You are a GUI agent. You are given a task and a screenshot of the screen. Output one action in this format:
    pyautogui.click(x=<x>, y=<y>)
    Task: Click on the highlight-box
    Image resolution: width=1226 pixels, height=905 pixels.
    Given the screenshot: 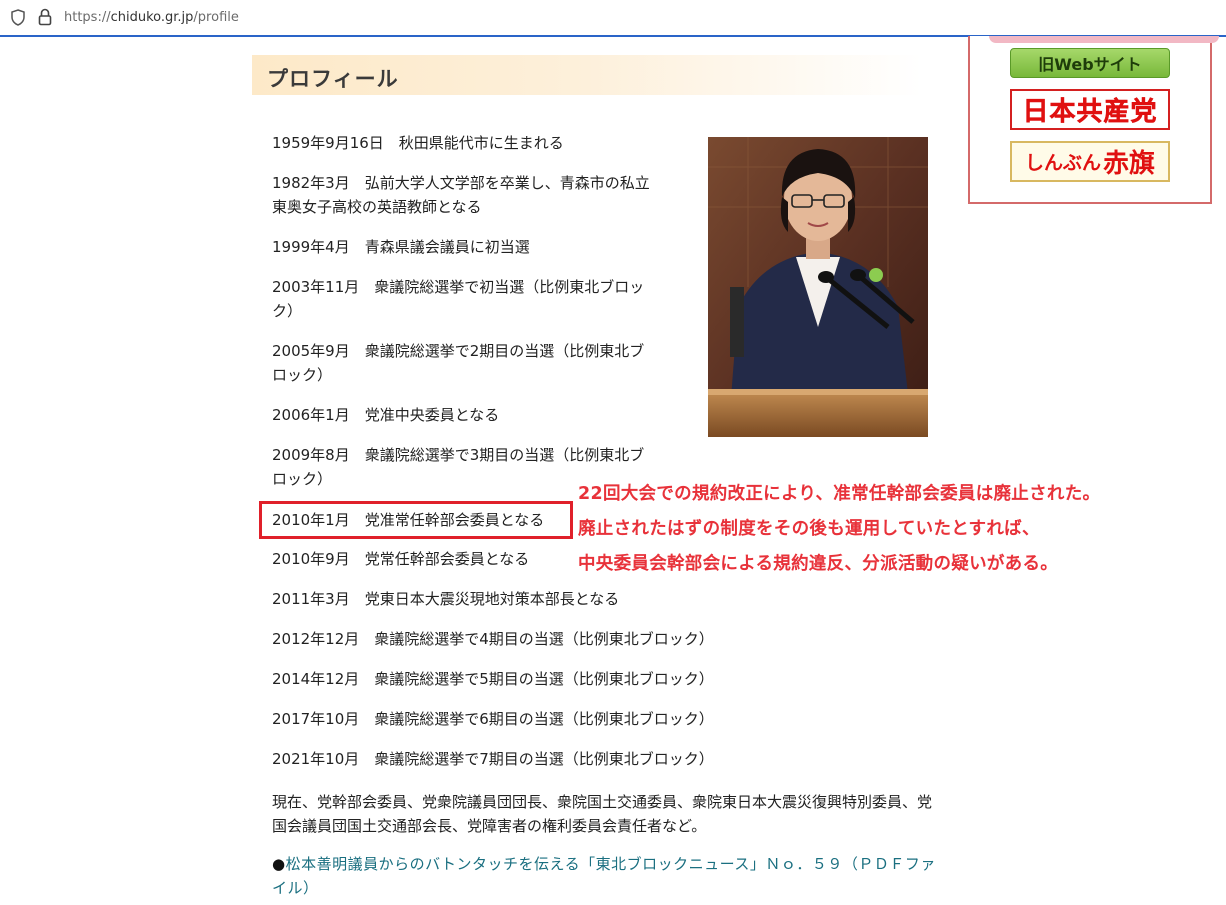 What is the action you would take?
    pyautogui.click(x=416, y=520)
    